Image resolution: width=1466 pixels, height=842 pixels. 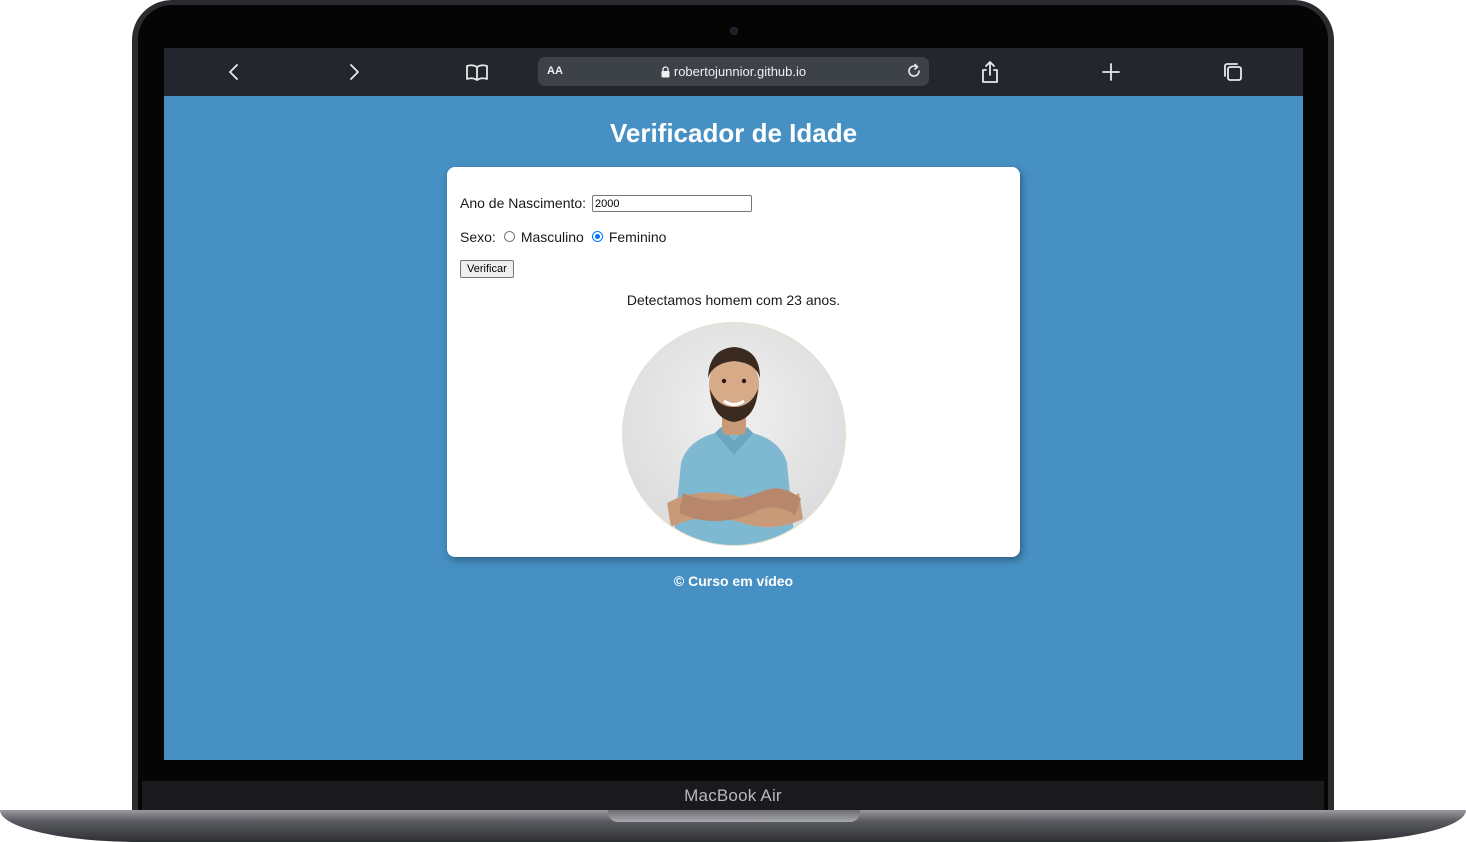 What do you see at coordinates (477, 72) in the screenshot?
I see `bookmarks-icon` at bounding box center [477, 72].